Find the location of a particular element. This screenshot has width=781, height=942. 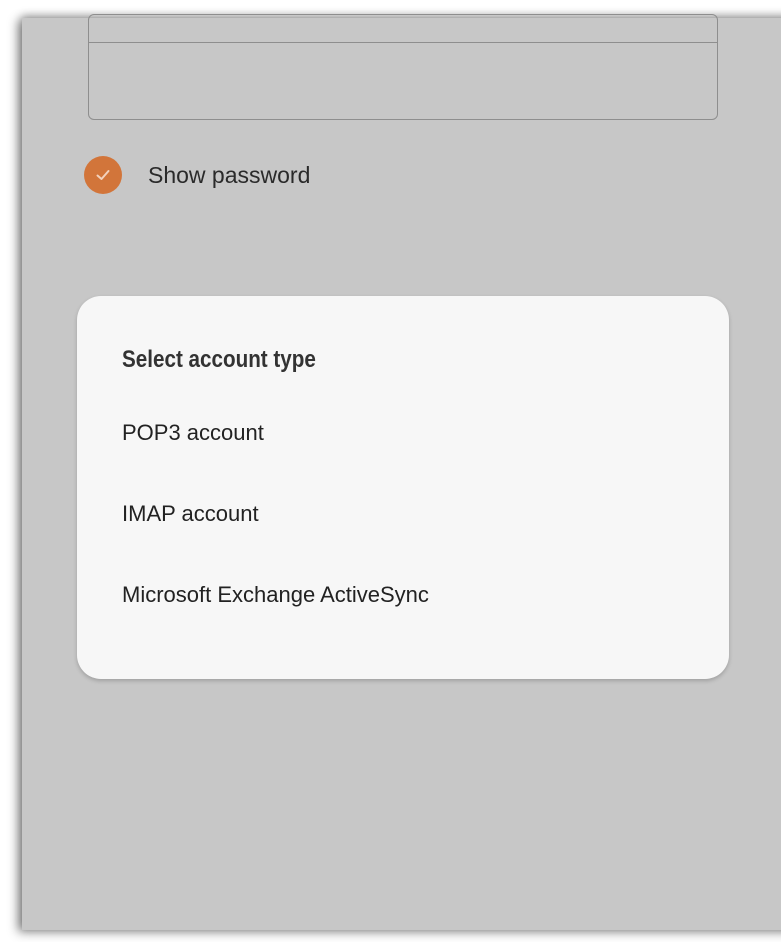

dialog-title: Select account type is located at coordinates (219, 359).